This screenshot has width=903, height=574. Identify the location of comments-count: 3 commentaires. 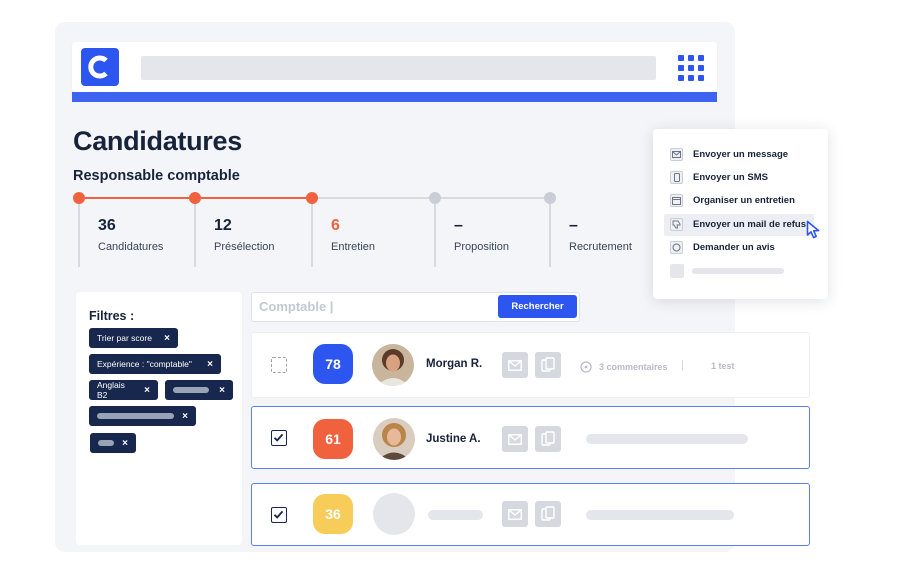
(624, 367).